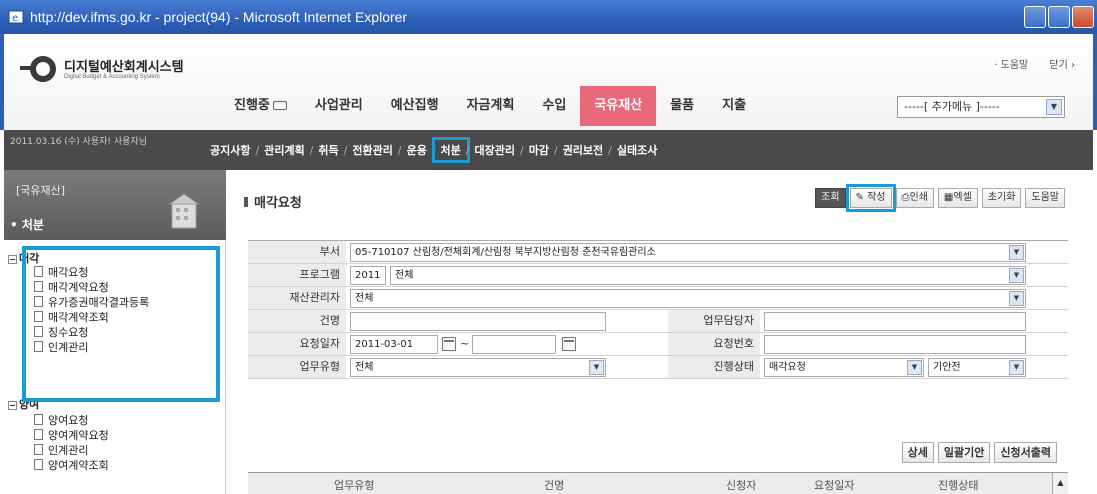 This screenshot has width=1097, height=494. I want to click on subnav-survey: 실태조사, so click(637, 150).